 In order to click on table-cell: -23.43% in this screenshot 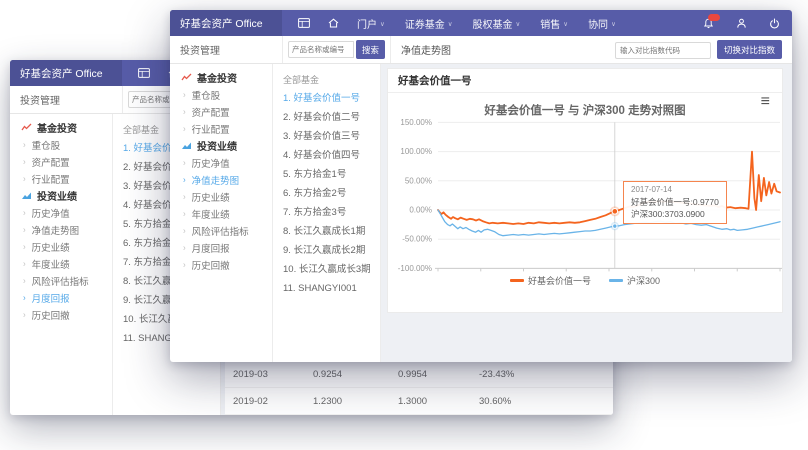, I will do `click(542, 374)`.